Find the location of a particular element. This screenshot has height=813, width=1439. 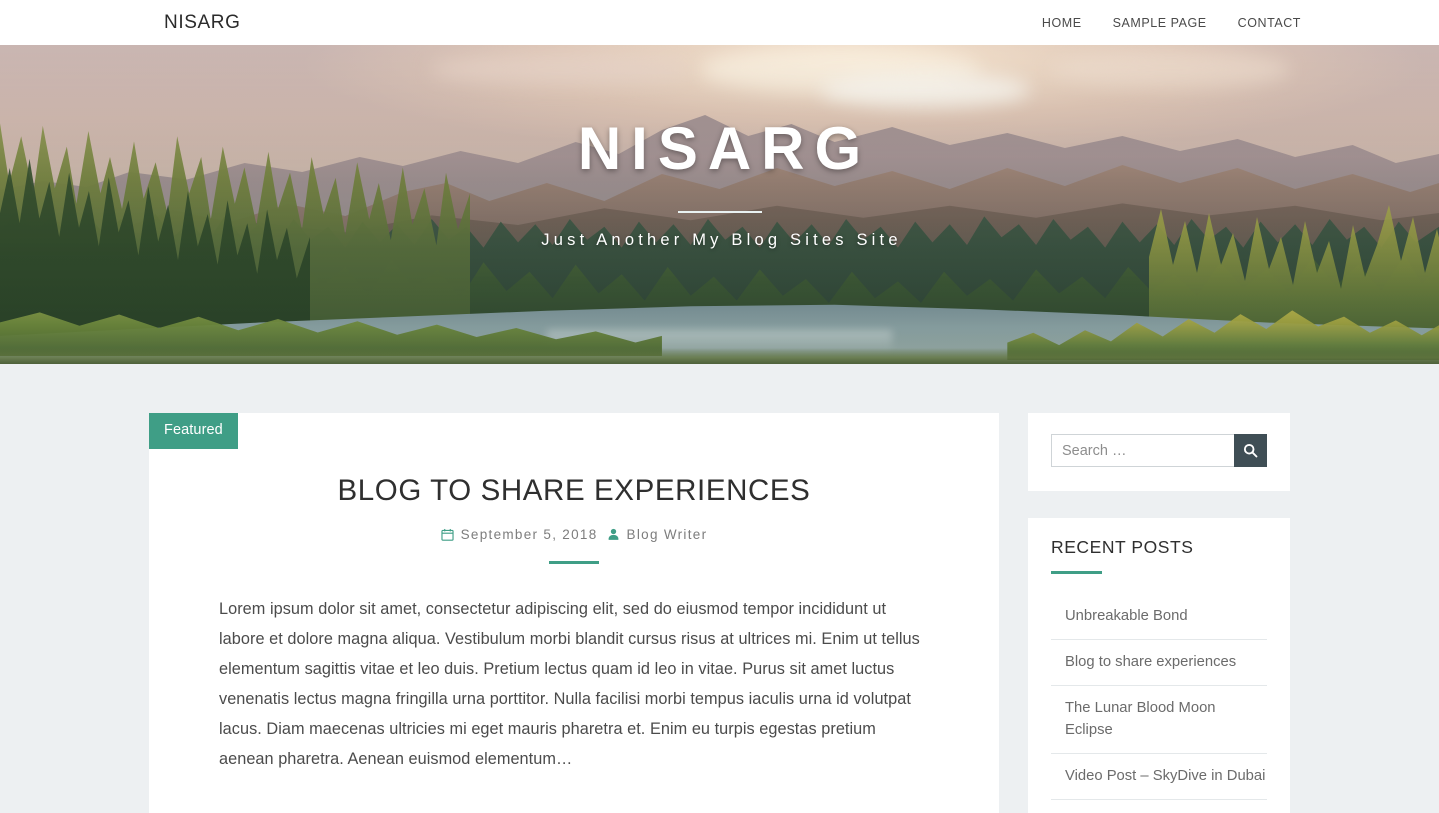

post-author: Blog Writer is located at coordinates (657, 534).